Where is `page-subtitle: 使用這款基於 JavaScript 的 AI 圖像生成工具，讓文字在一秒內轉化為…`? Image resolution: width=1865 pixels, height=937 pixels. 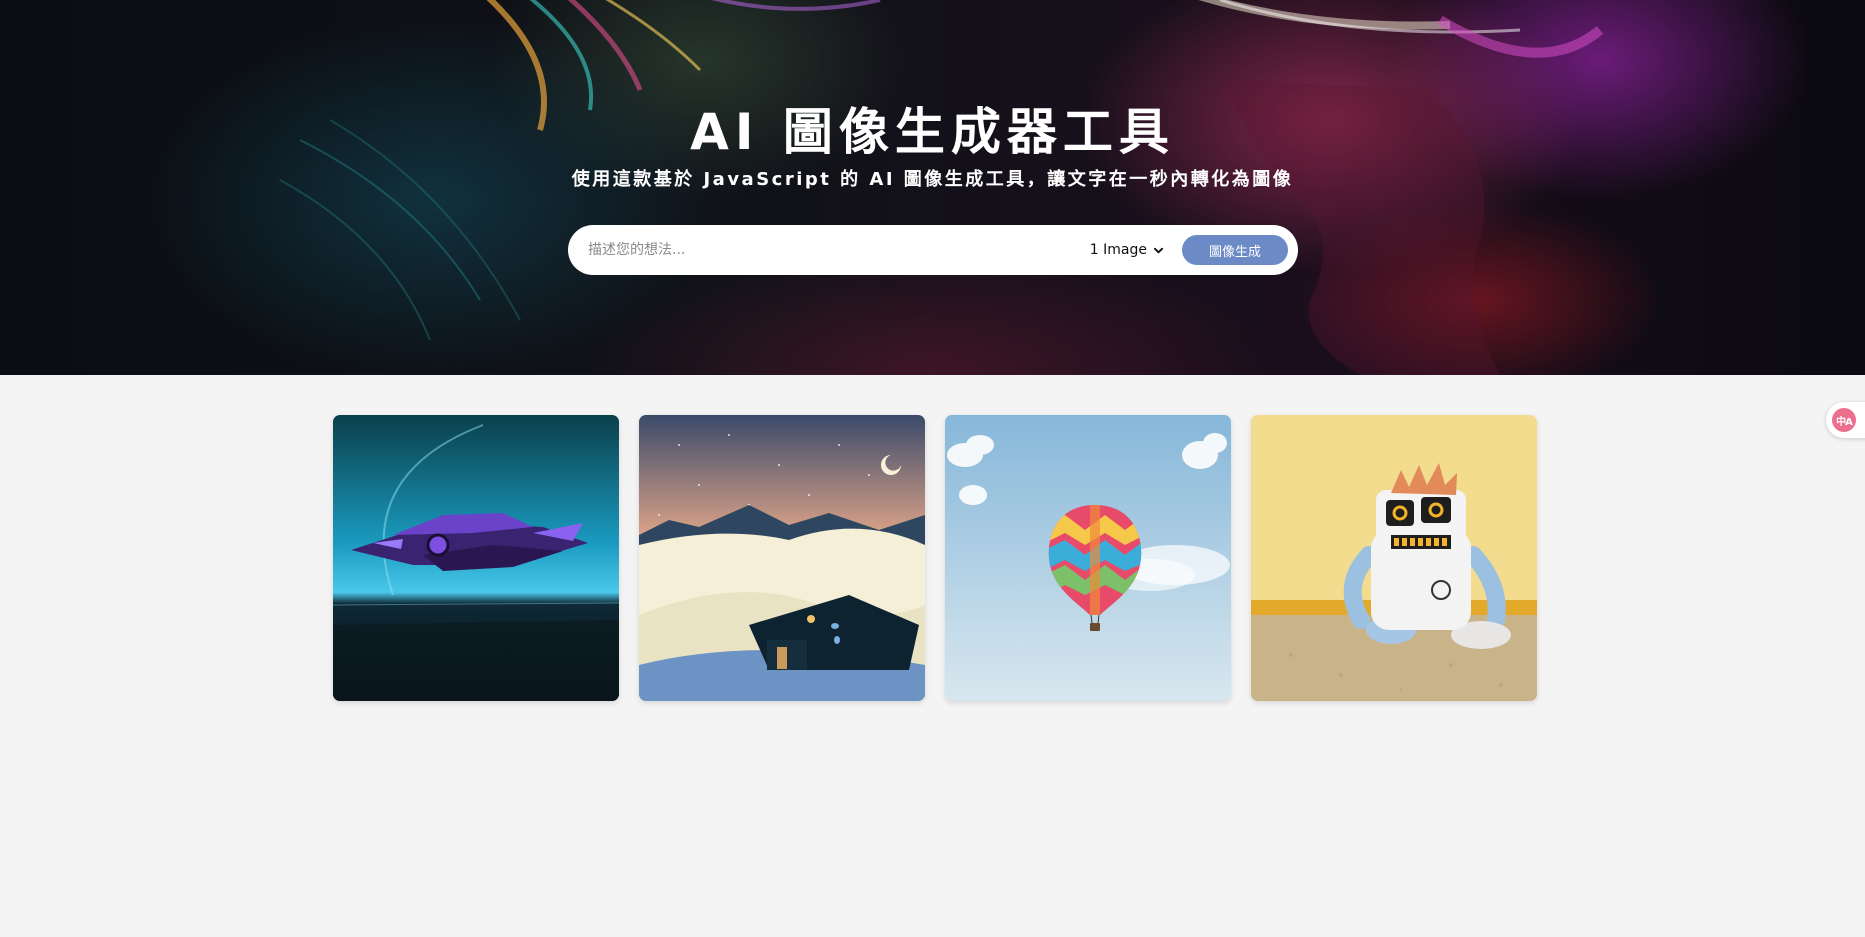 page-subtitle: 使用這款基於 JavaScript 的 AI 圖像生成工具，讓文字在一秒內轉化為… is located at coordinates (932, 179).